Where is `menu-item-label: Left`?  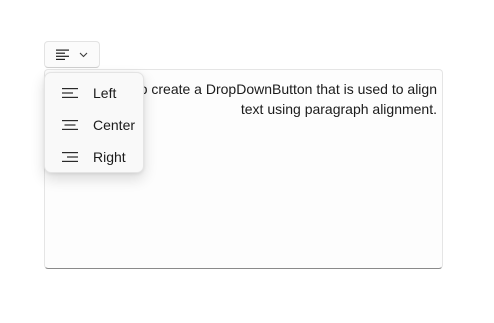 menu-item-label: Left is located at coordinates (105, 93).